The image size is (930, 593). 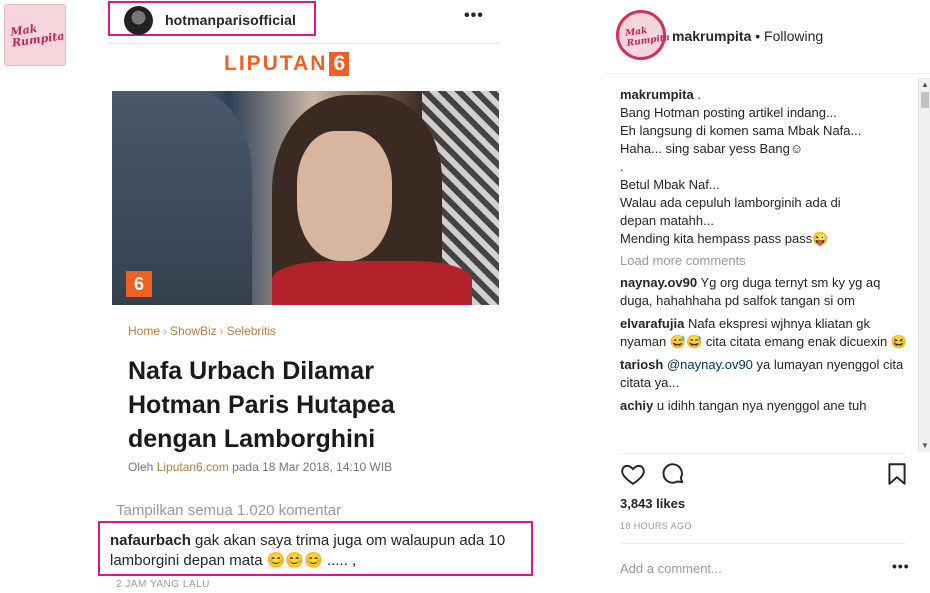 I want to click on photo-shirt, so click(x=372, y=283).